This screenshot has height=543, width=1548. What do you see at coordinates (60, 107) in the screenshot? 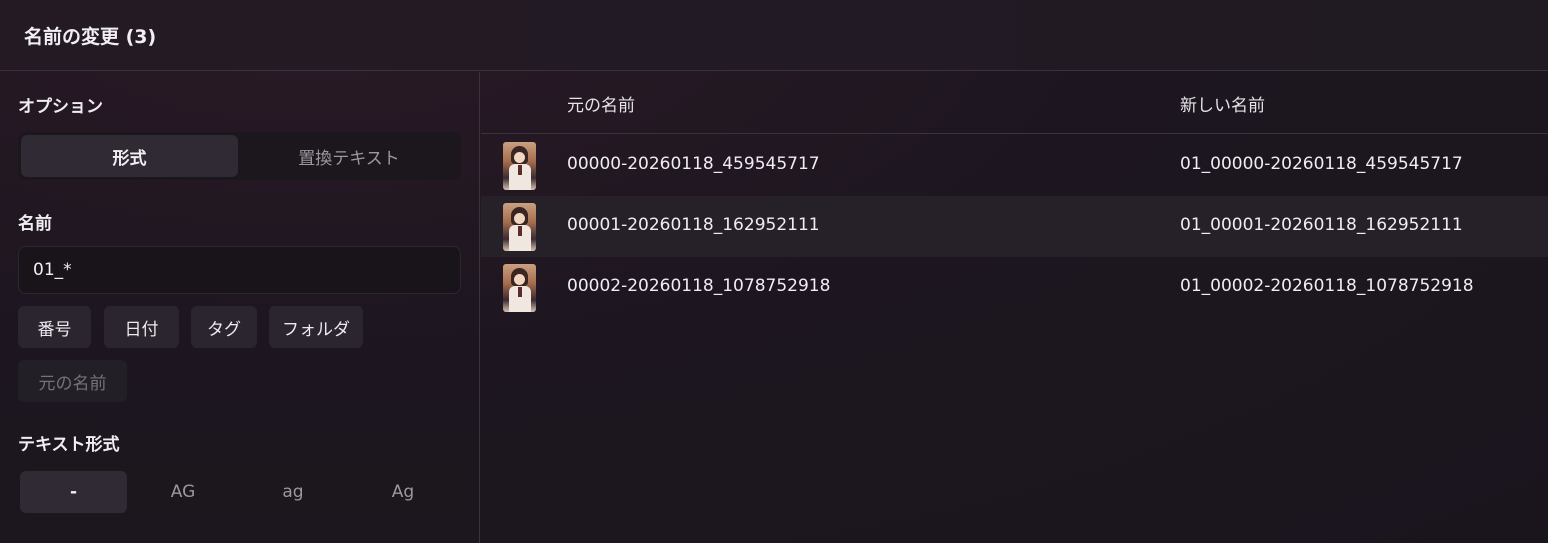
I see `options-heading: オプション` at bounding box center [60, 107].